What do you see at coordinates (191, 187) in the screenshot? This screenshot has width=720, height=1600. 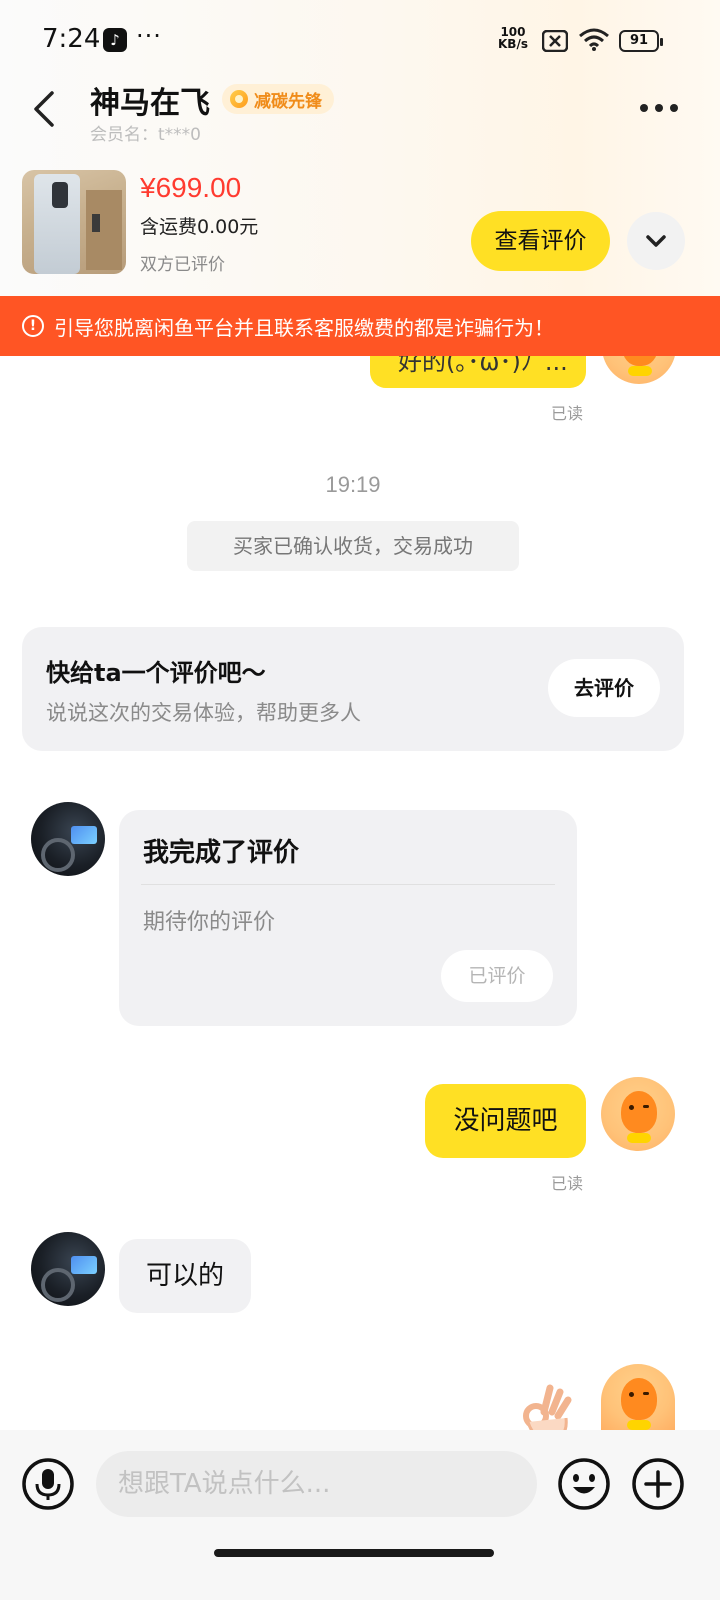 I see `product-price: ¥699.00` at bounding box center [191, 187].